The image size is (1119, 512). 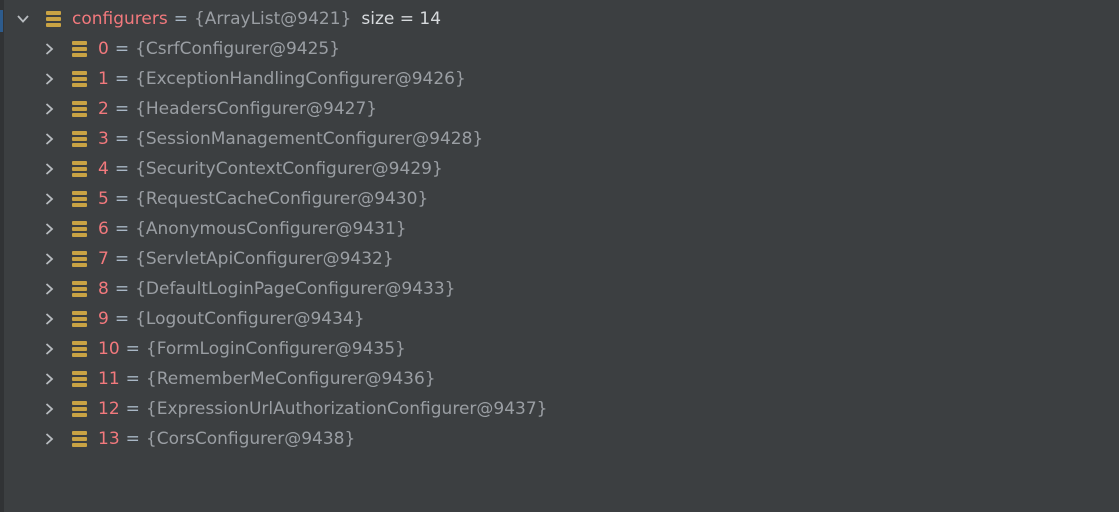 I want to click on item-reference: {CsrfConfigurer@9425}, so click(x=238, y=49).